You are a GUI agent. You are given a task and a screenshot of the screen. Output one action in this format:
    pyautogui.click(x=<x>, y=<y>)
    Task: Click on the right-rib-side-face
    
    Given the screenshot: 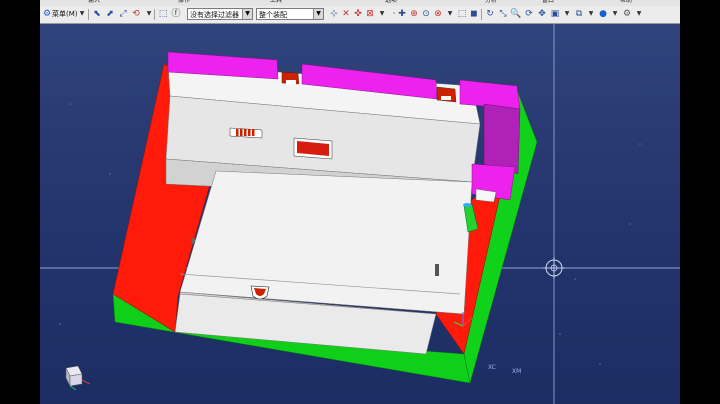 What is the action you would take?
    pyautogui.click(x=502, y=139)
    